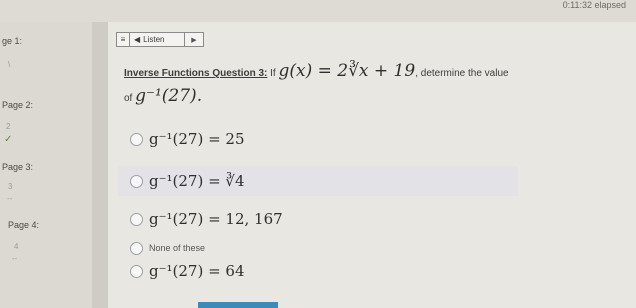  Describe the element at coordinates (10, 186) in the screenshot. I see `page-3-number: 3` at that location.